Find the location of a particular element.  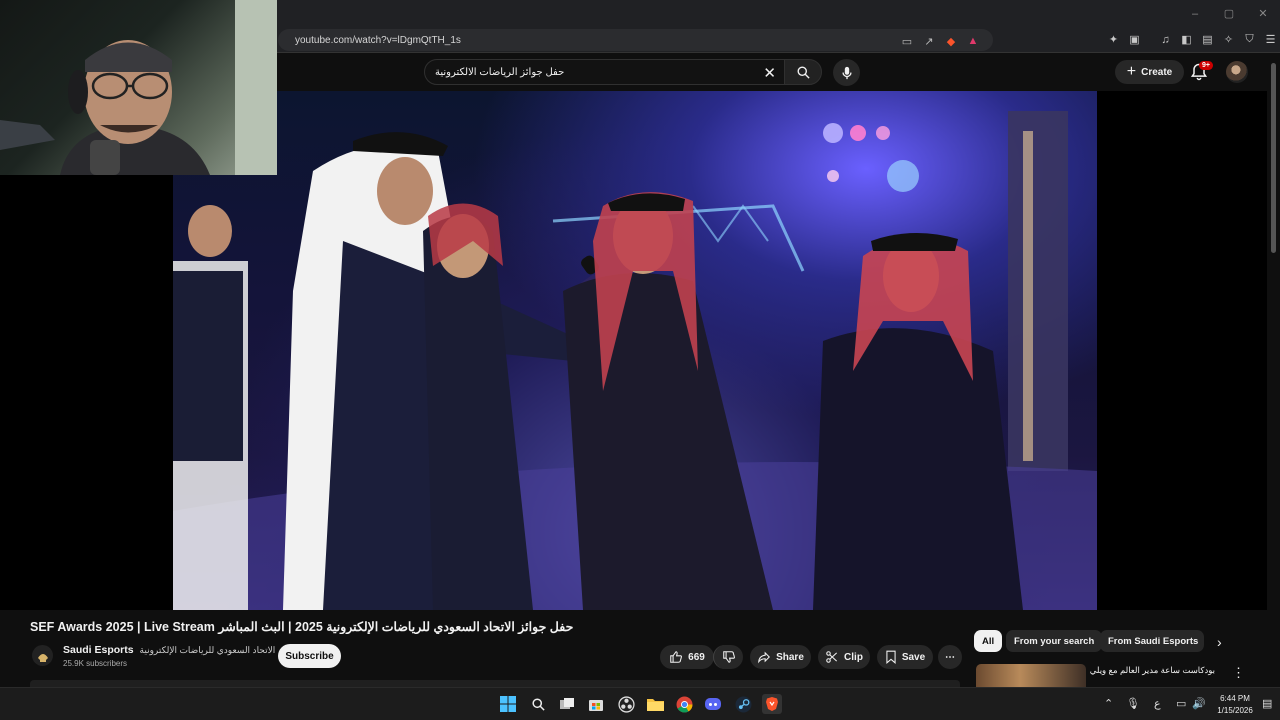

voice-search-button is located at coordinates (846, 72).